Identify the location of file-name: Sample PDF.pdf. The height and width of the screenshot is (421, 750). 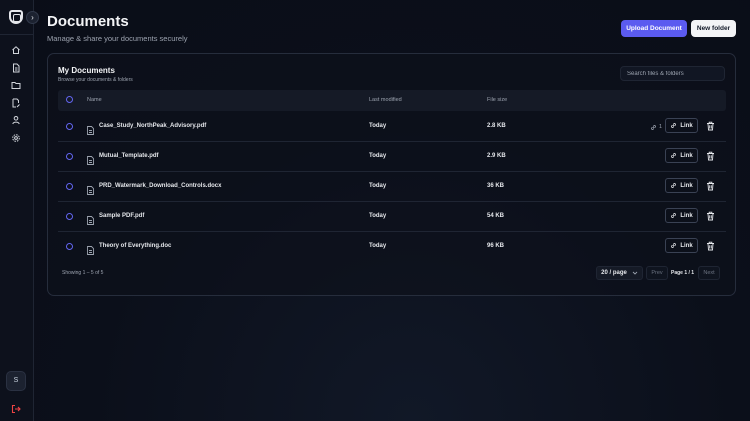
(121, 216).